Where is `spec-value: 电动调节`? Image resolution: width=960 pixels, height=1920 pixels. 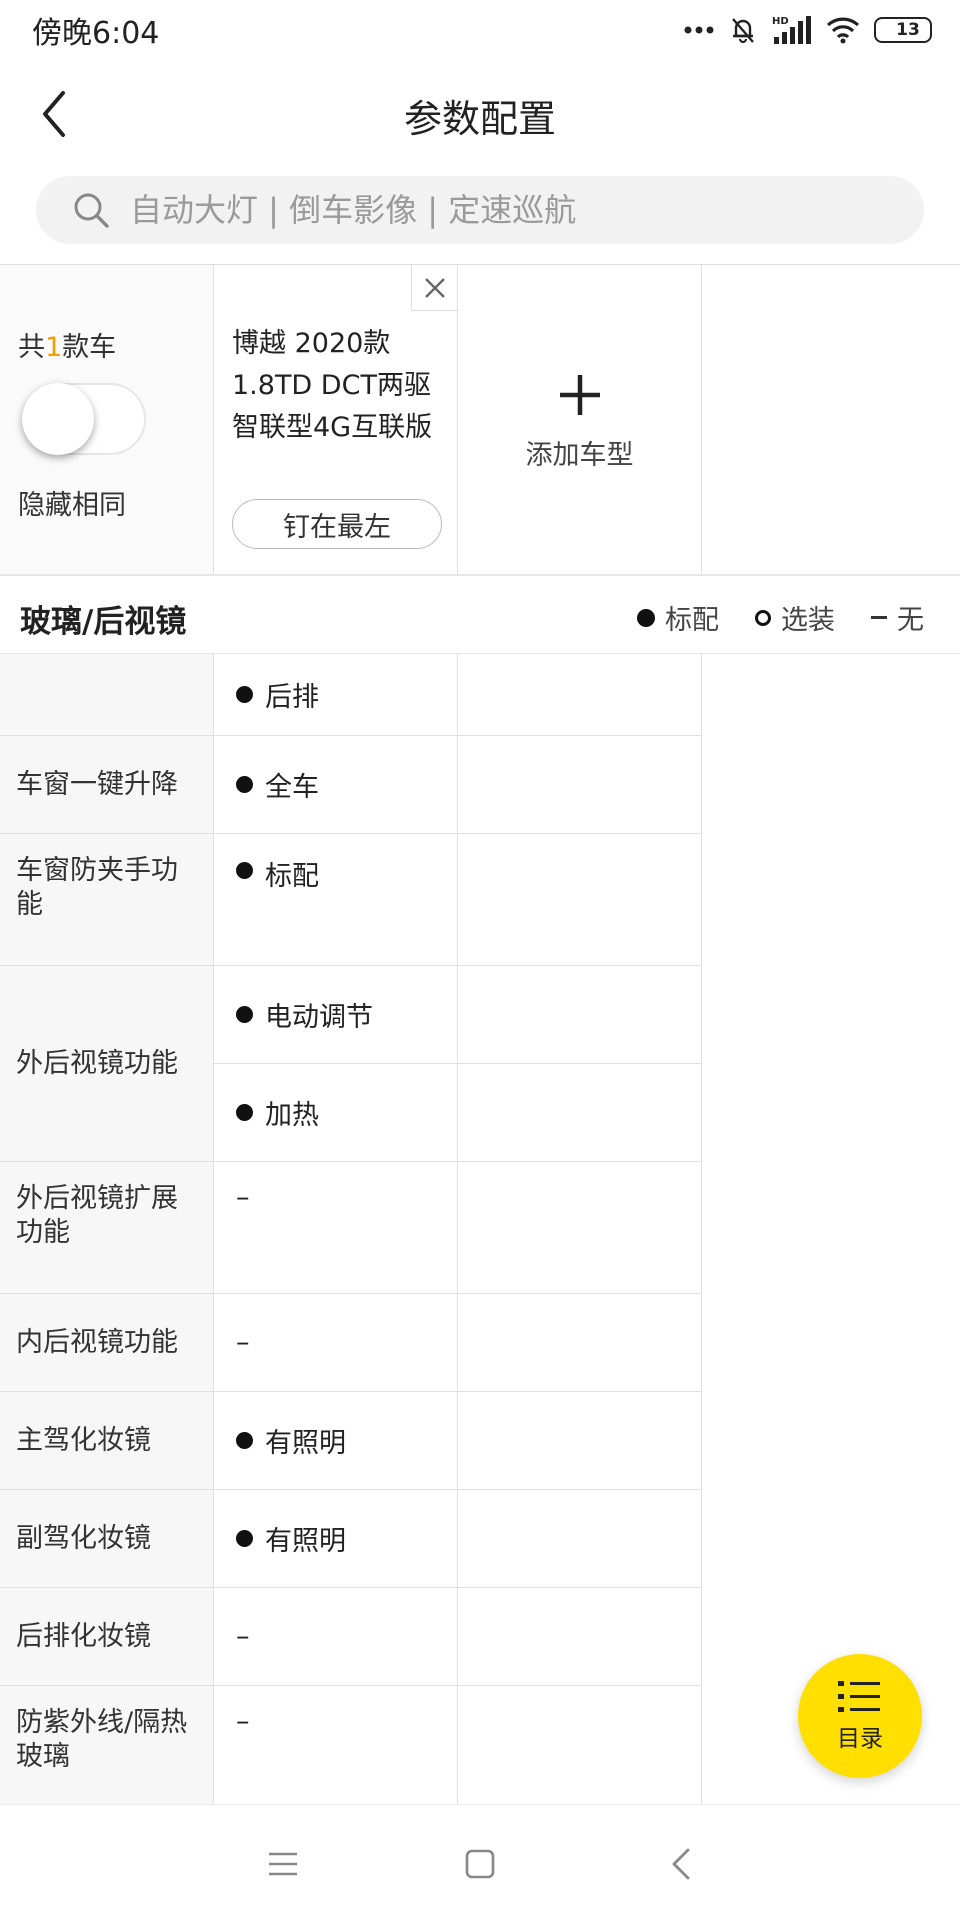
spec-value: 电动调节 is located at coordinates (319, 1017).